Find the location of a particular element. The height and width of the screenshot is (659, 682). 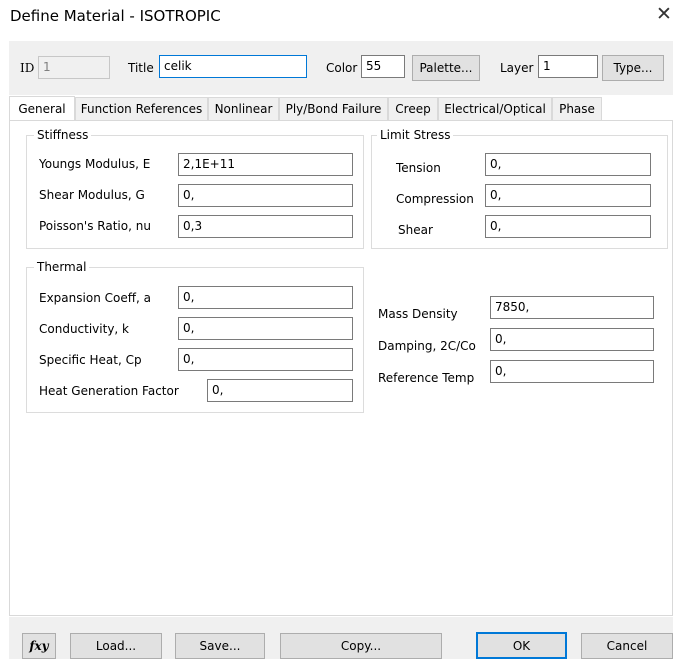

tab-function-references: Function References is located at coordinates (141, 108).